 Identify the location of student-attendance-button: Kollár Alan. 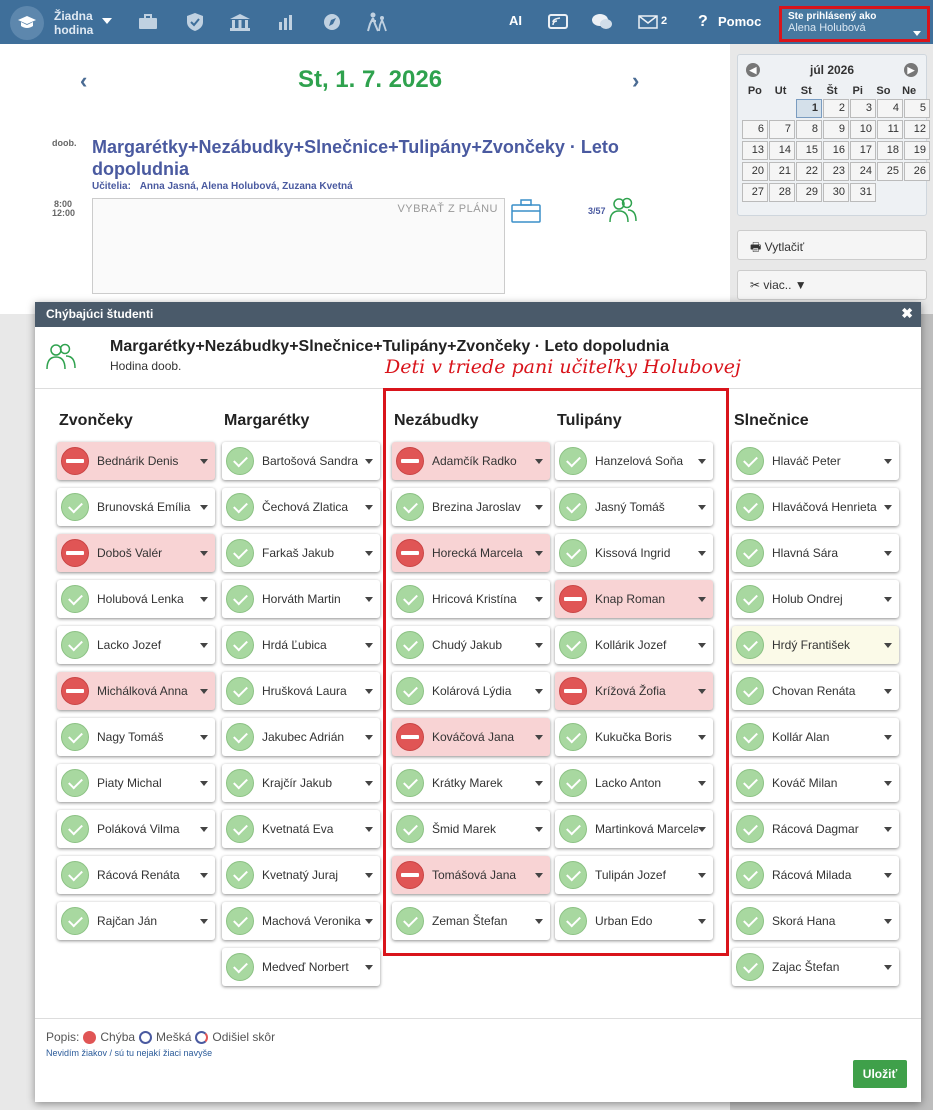
(815, 737).